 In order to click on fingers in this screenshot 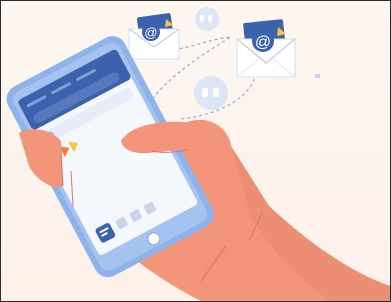, I will do `click(41, 158)`.